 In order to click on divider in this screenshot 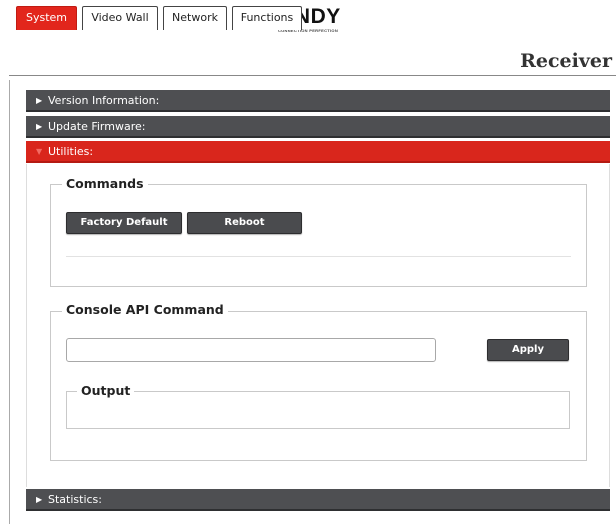, I will do `click(318, 256)`.